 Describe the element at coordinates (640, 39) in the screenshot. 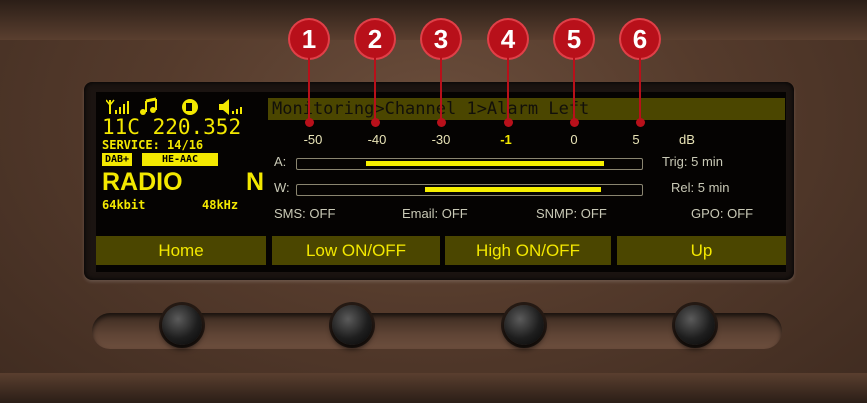

I see `callout-6: 6` at that location.